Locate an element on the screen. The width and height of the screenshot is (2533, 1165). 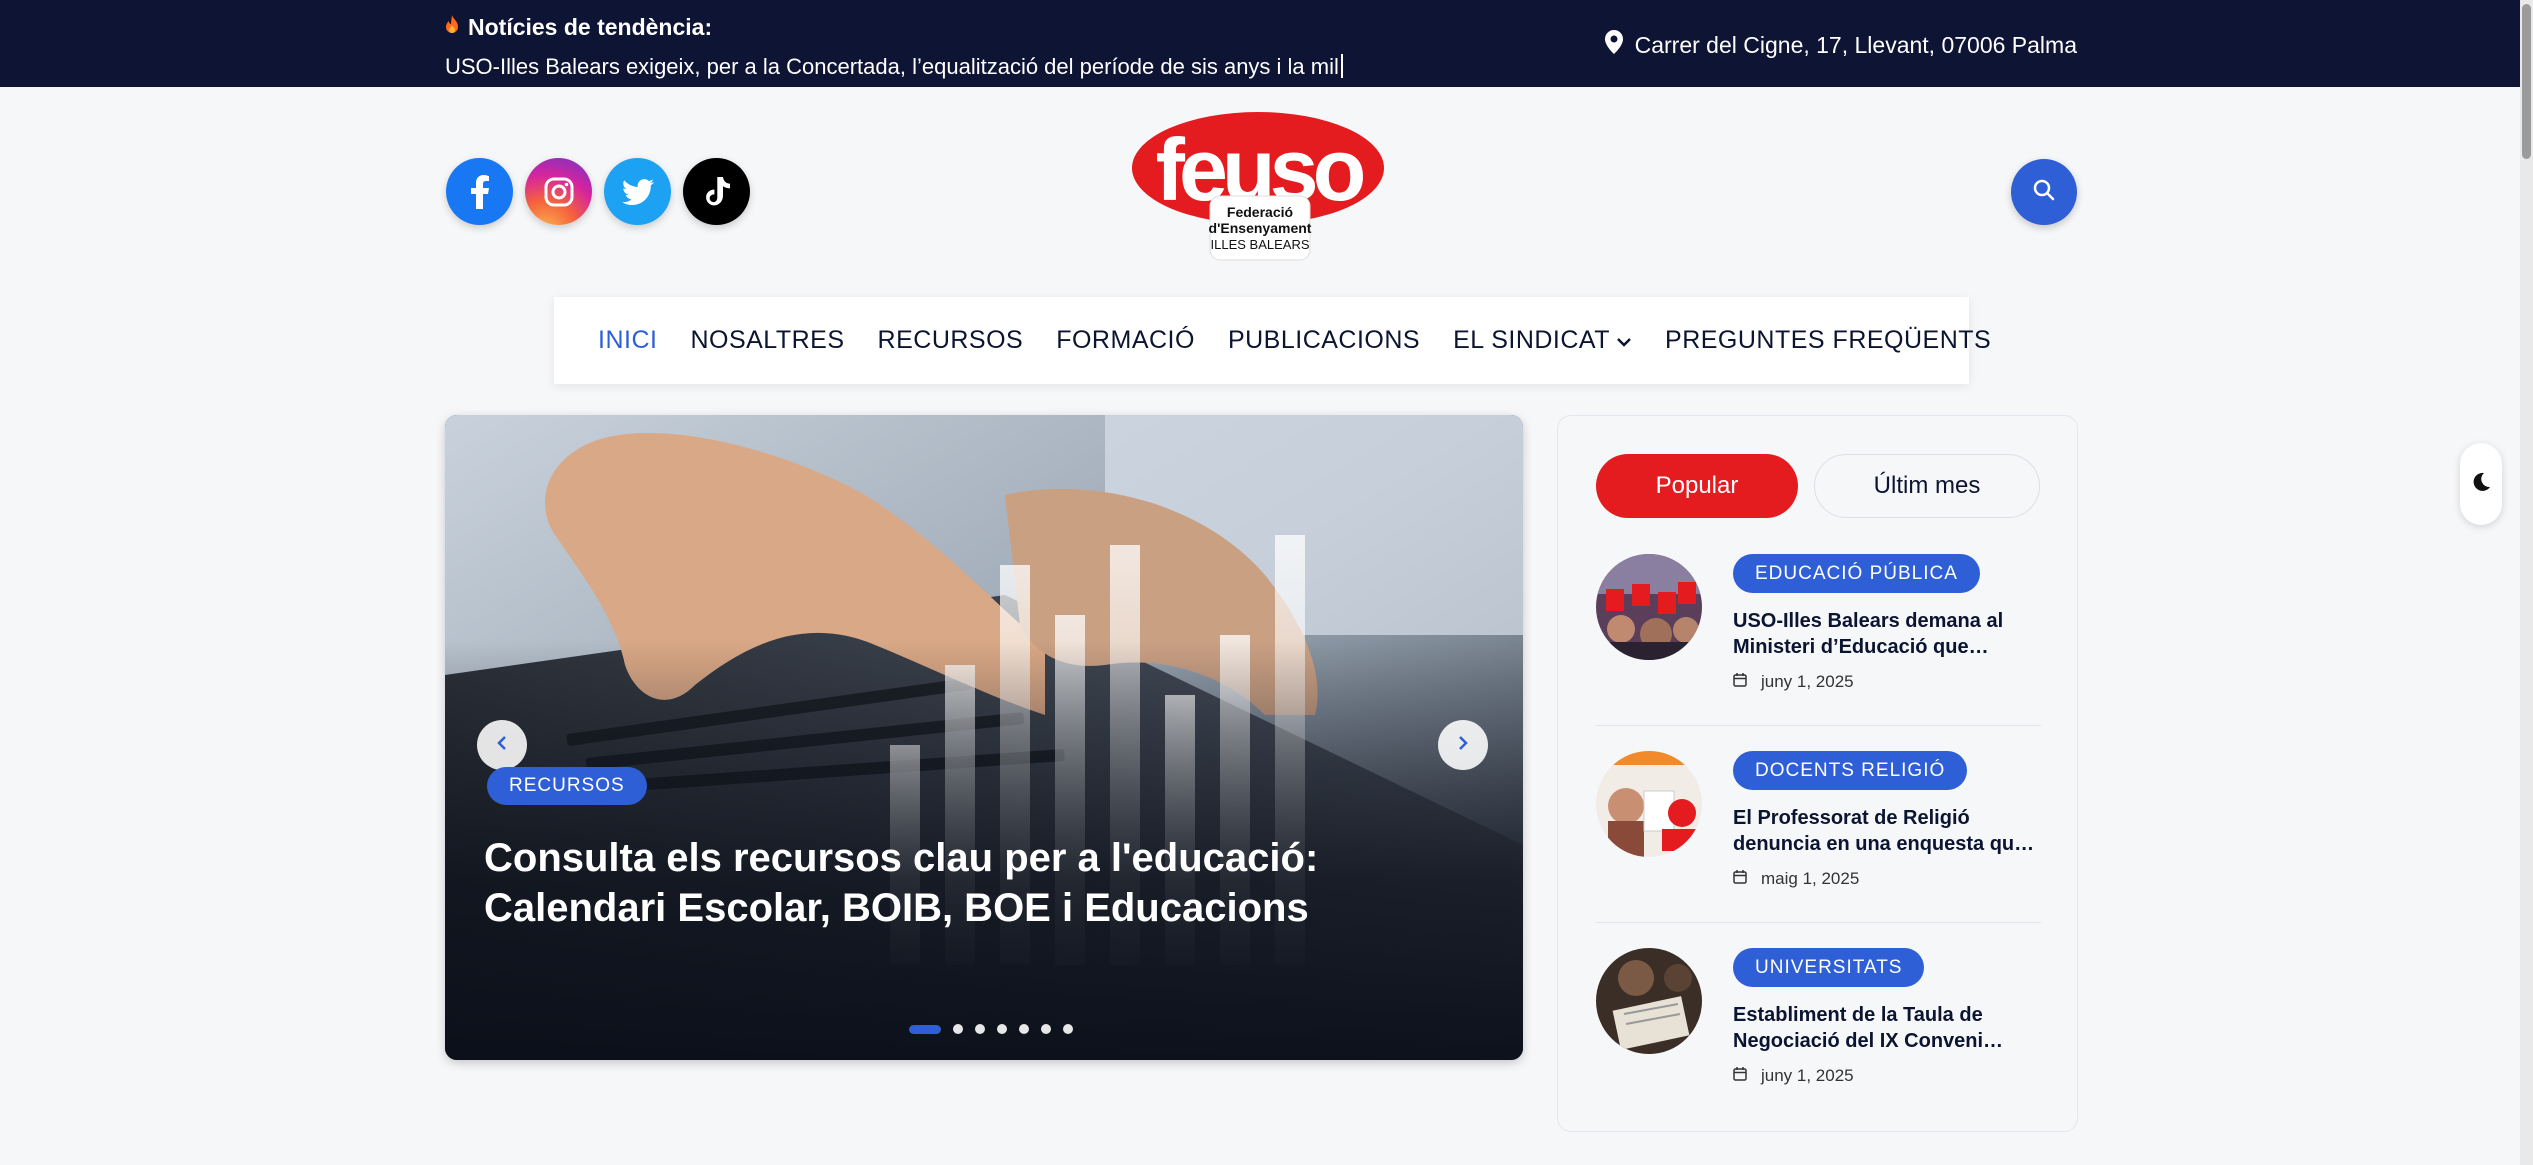
nav-item-formacio: FORMACIÓ is located at coordinates (1125, 340).